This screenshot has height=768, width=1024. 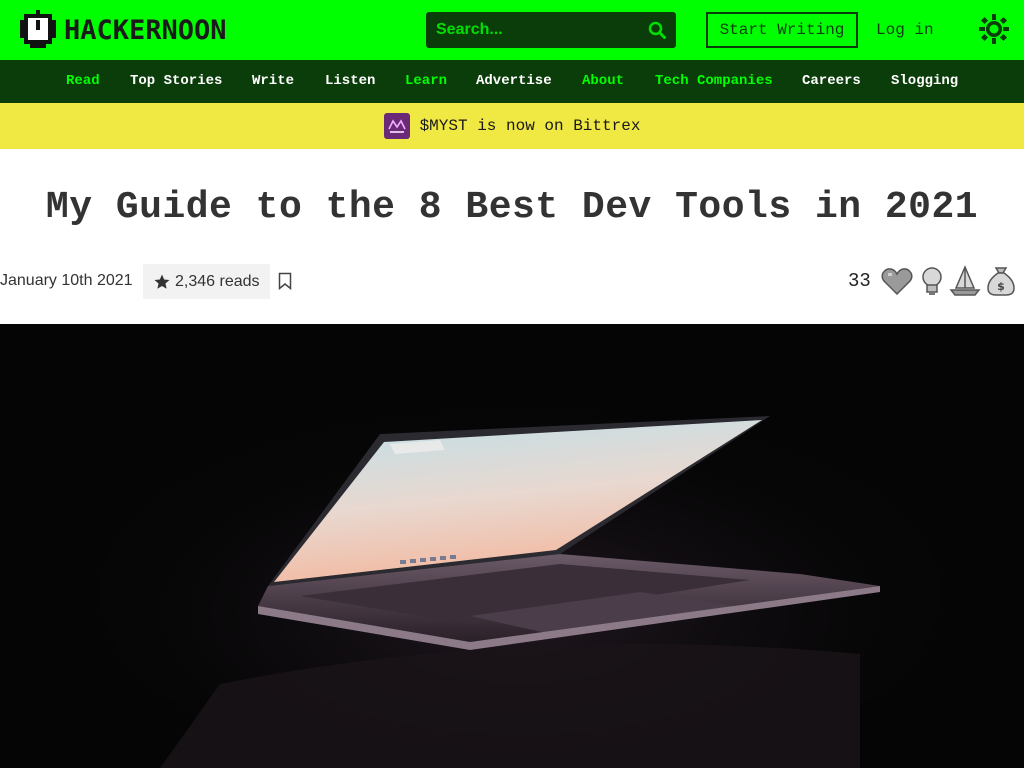 What do you see at coordinates (905, 30) in the screenshot?
I see `login-button: Log in` at bounding box center [905, 30].